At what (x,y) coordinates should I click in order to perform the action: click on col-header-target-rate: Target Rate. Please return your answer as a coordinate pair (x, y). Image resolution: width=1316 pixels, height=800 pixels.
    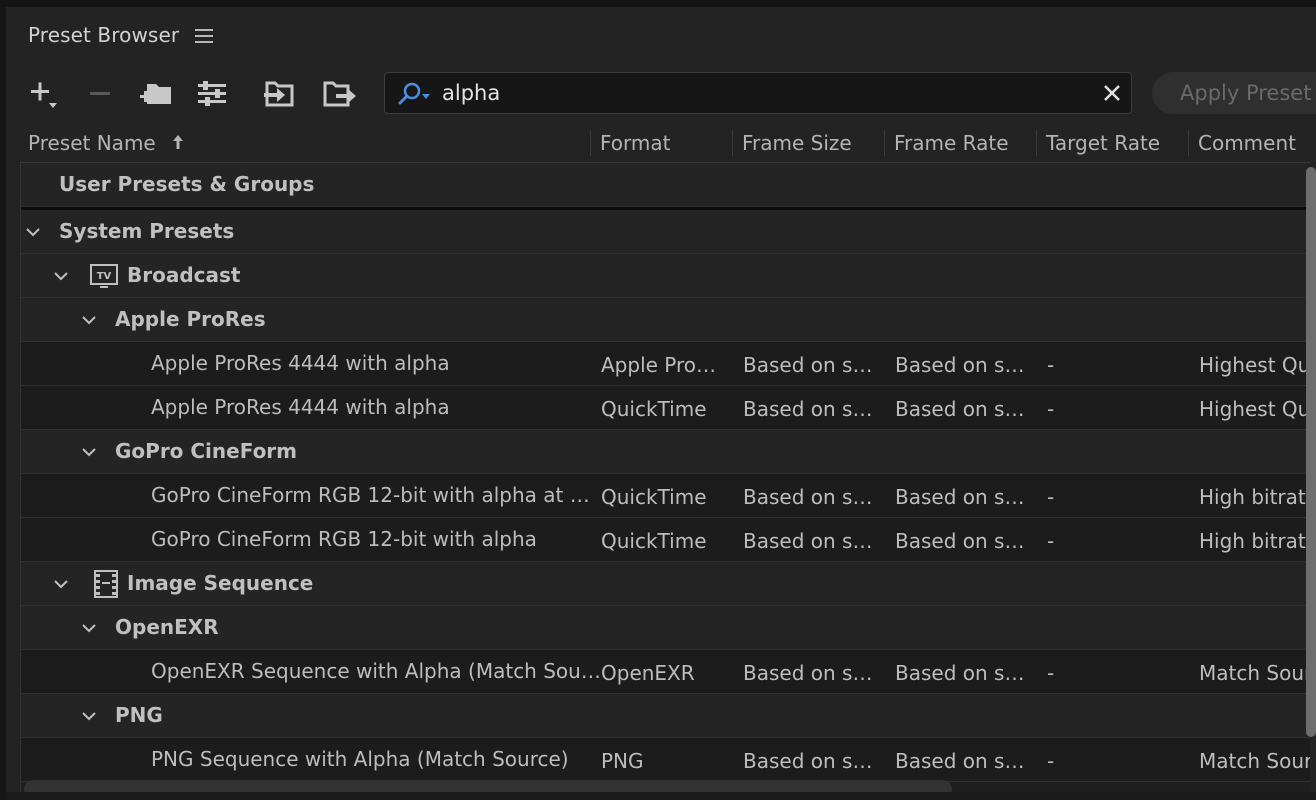
    Looking at the image, I should click on (1103, 143).